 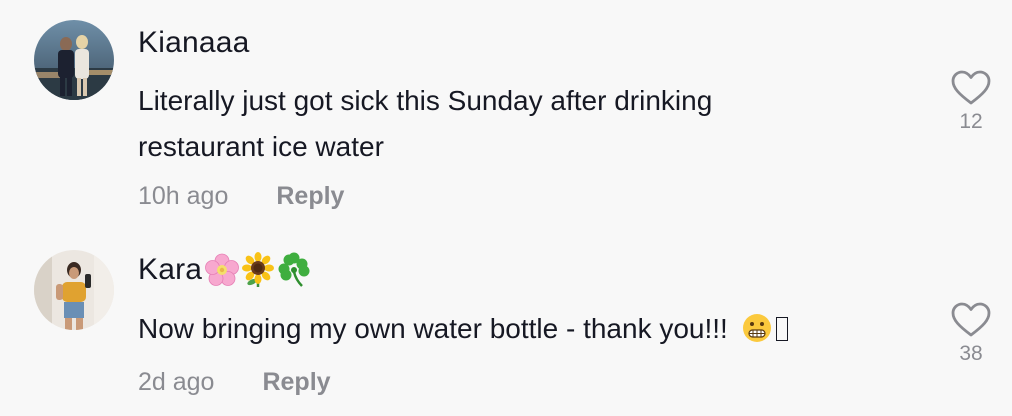 I want to click on comment-time: 2d ago, so click(x=176, y=382).